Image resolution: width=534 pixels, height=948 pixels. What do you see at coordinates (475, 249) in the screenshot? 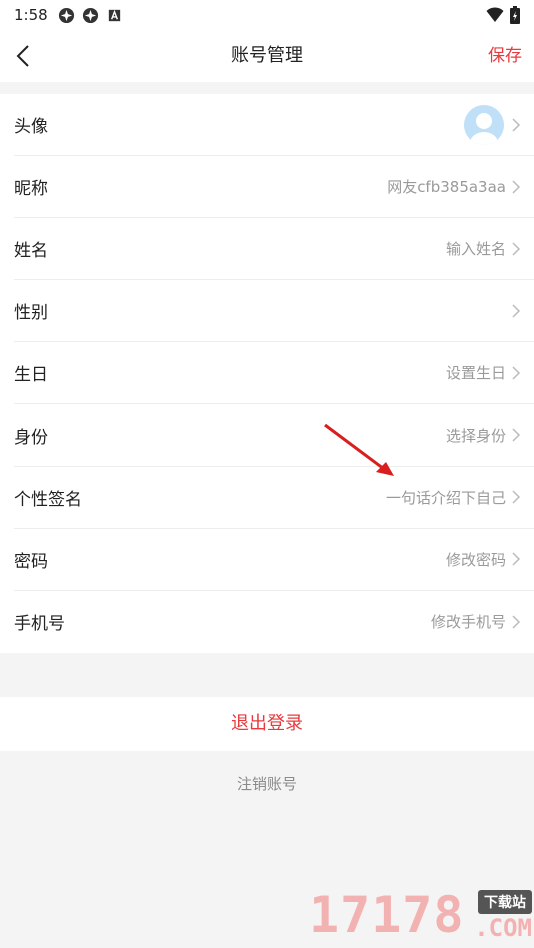
I see `row-value: 输入姓名` at bounding box center [475, 249].